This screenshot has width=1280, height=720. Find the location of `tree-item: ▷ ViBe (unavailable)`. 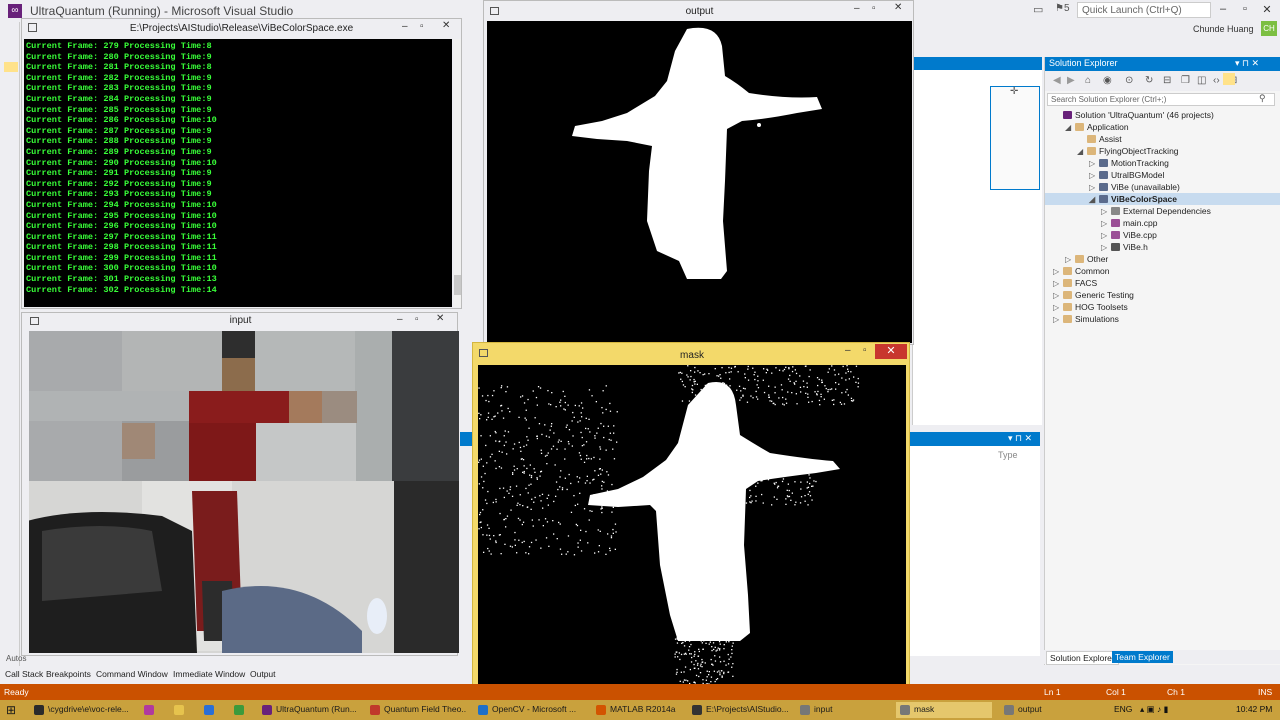

tree-item: ▷ ViBe (unavailable) is located at coordinates (1162, 187).